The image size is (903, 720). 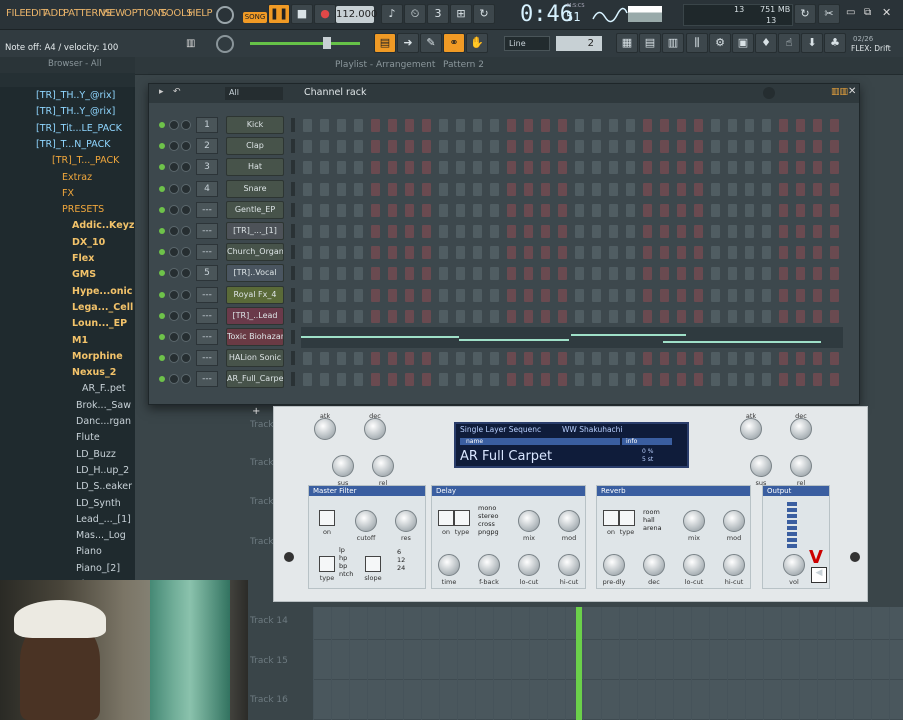 I want to click on master-volume-knob, so click(x=225, y=15).